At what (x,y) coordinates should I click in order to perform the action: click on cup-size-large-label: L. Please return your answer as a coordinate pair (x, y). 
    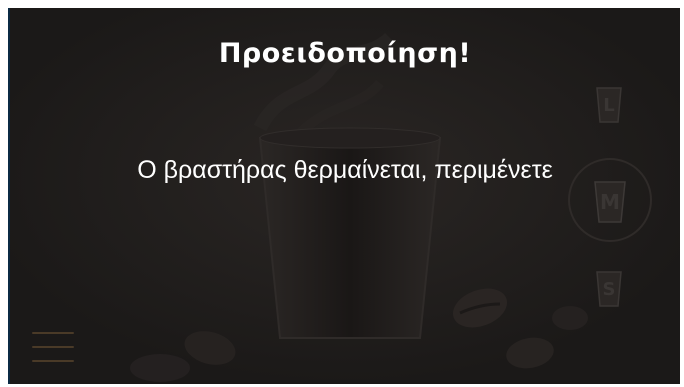
    Looking at the image, I should click on (609, 105).